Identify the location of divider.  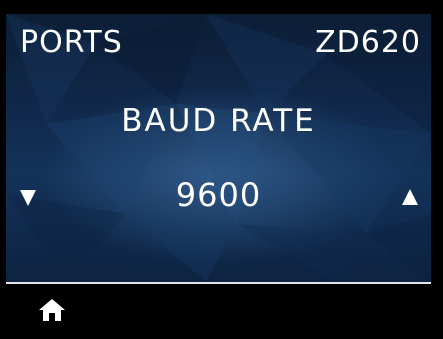
(218, 283).